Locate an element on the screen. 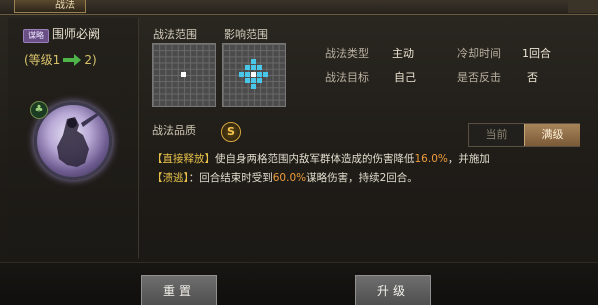 This screenshot has width=598, height=305. tactic-range-label: 战法范围 is located at coordinates (175, 34).